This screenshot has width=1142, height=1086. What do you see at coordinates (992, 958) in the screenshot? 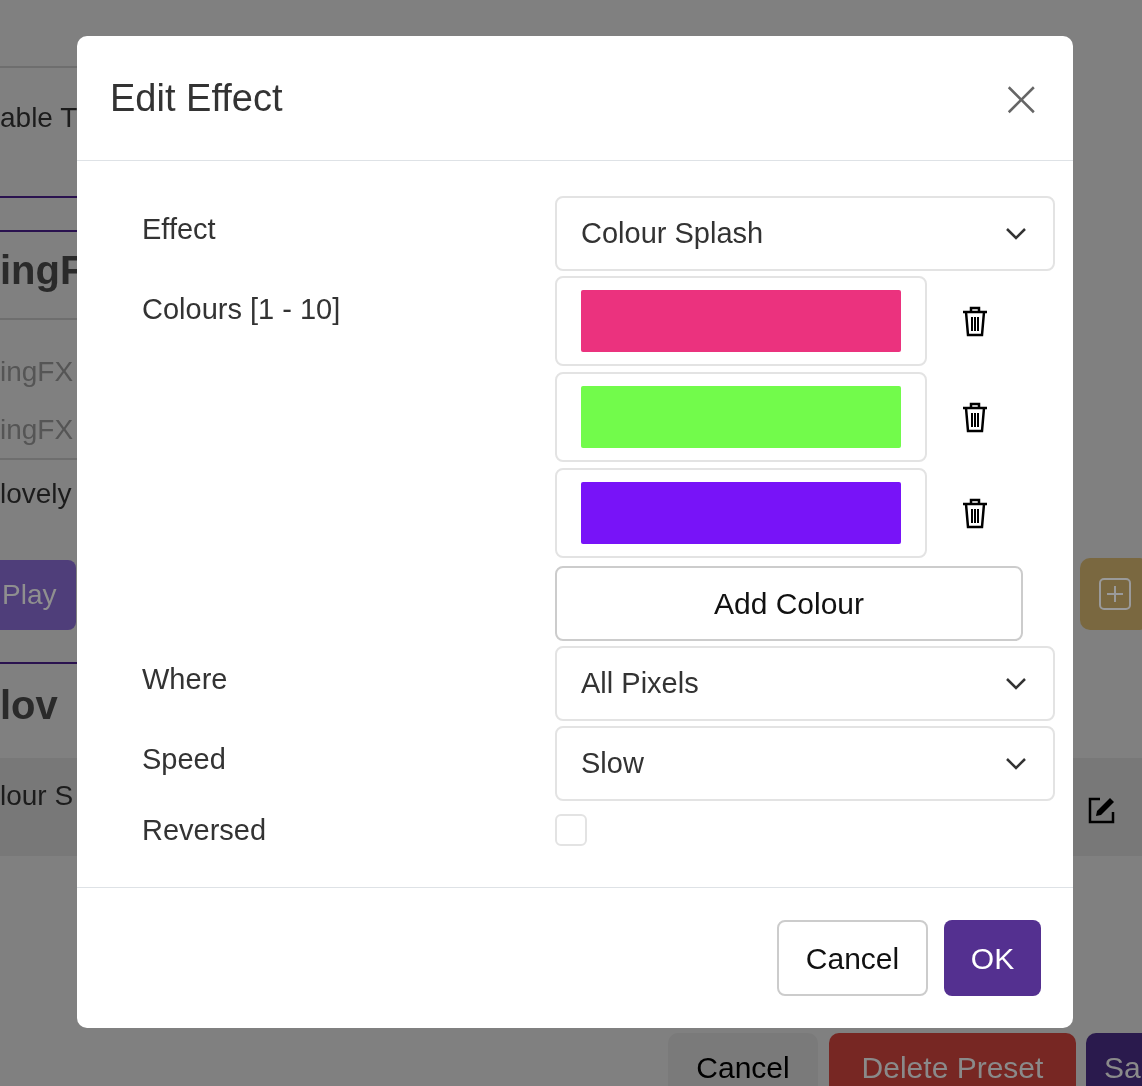
I see `ok-button: OK` at bounding box center [992, 958].